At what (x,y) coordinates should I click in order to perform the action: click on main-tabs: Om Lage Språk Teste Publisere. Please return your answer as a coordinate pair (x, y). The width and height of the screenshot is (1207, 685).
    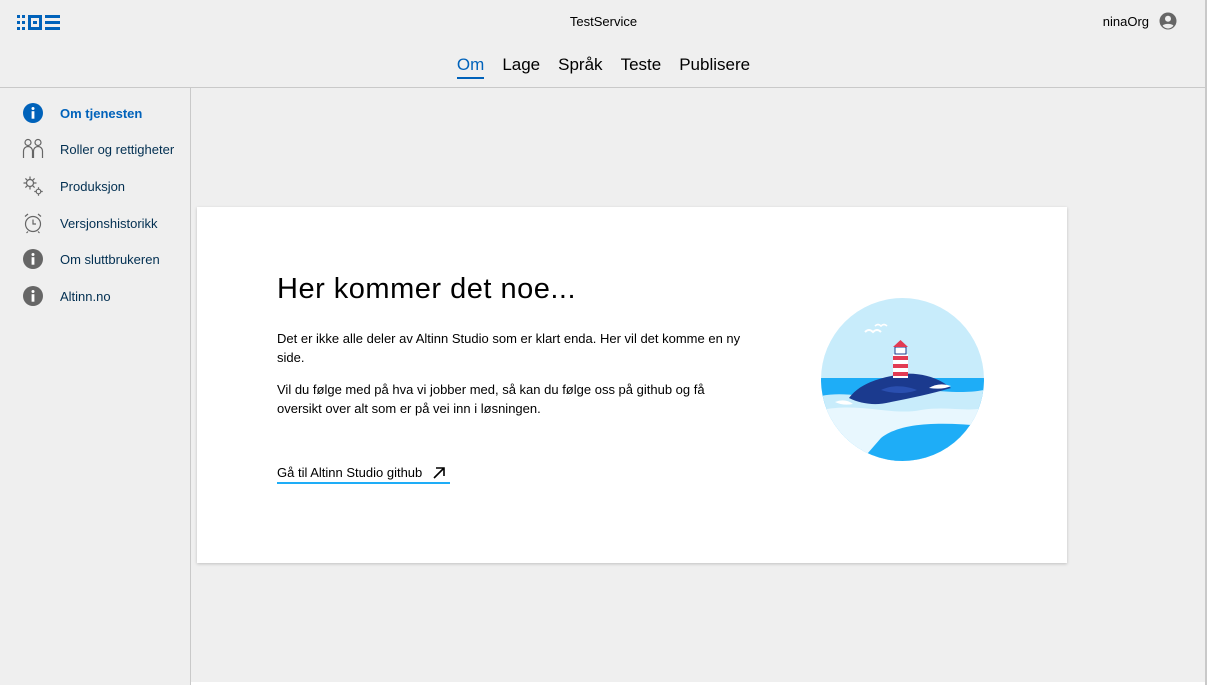
    Looking at the image, I should click on (603, 67).